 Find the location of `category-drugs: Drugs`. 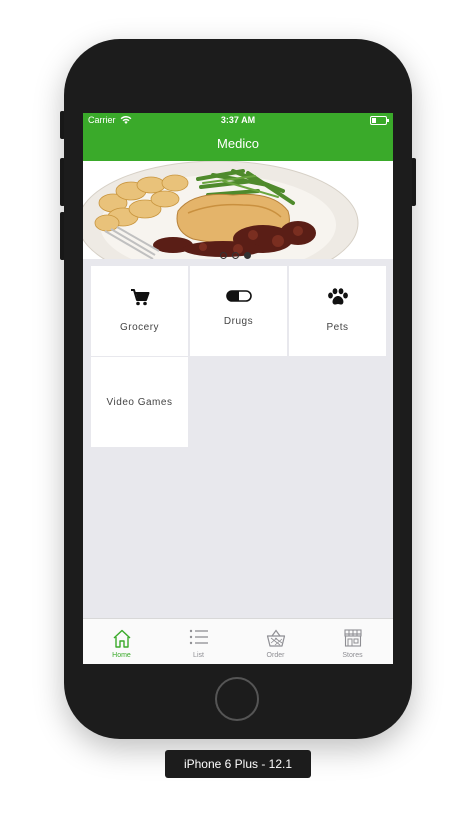

category-drugs: Drugs is located at coordinates (238, 311).